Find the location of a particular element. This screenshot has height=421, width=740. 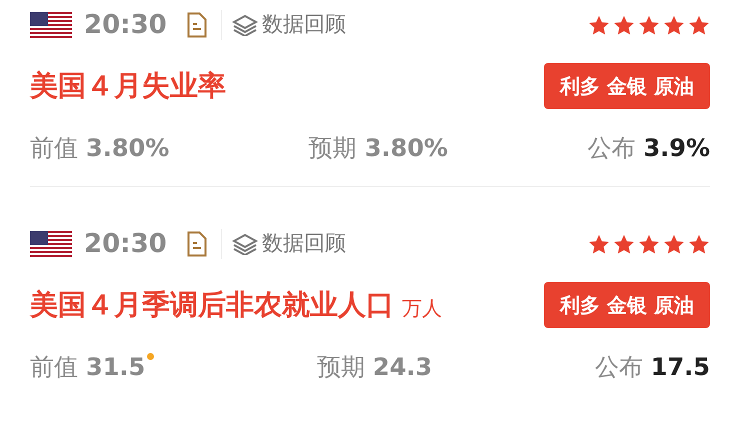

value-number: 24.3 is located at coordinates (402, 367).